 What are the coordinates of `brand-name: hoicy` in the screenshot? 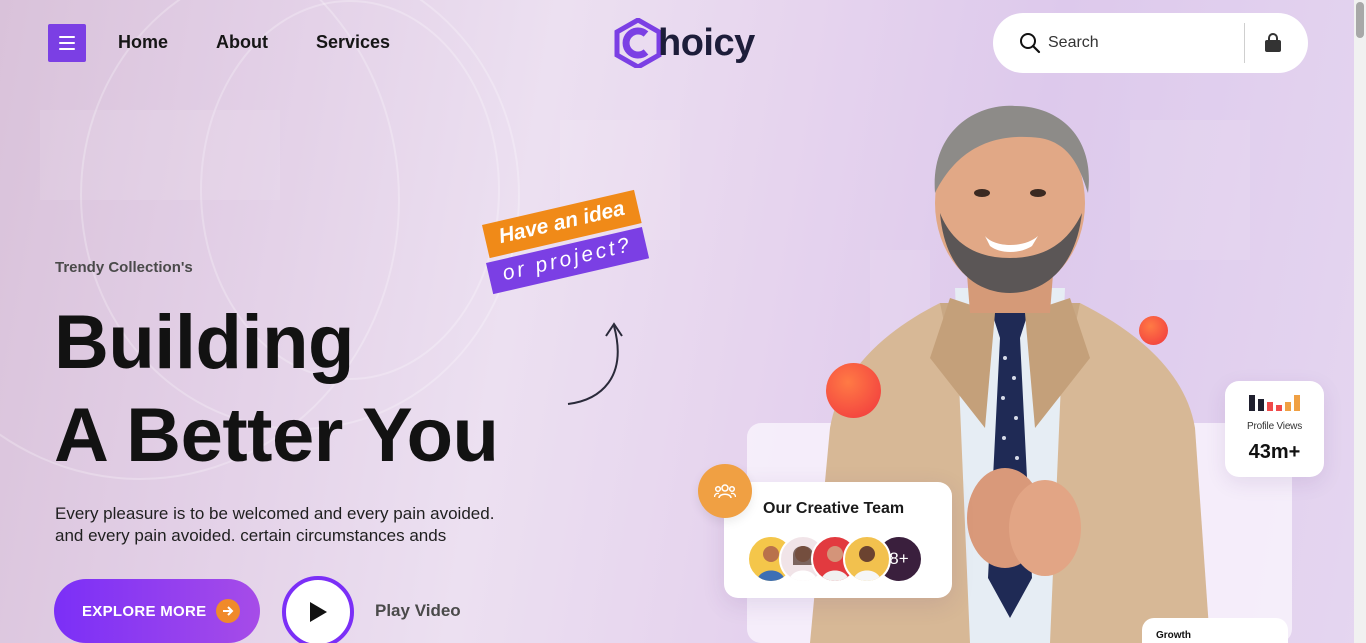 It's located at (706, 42).